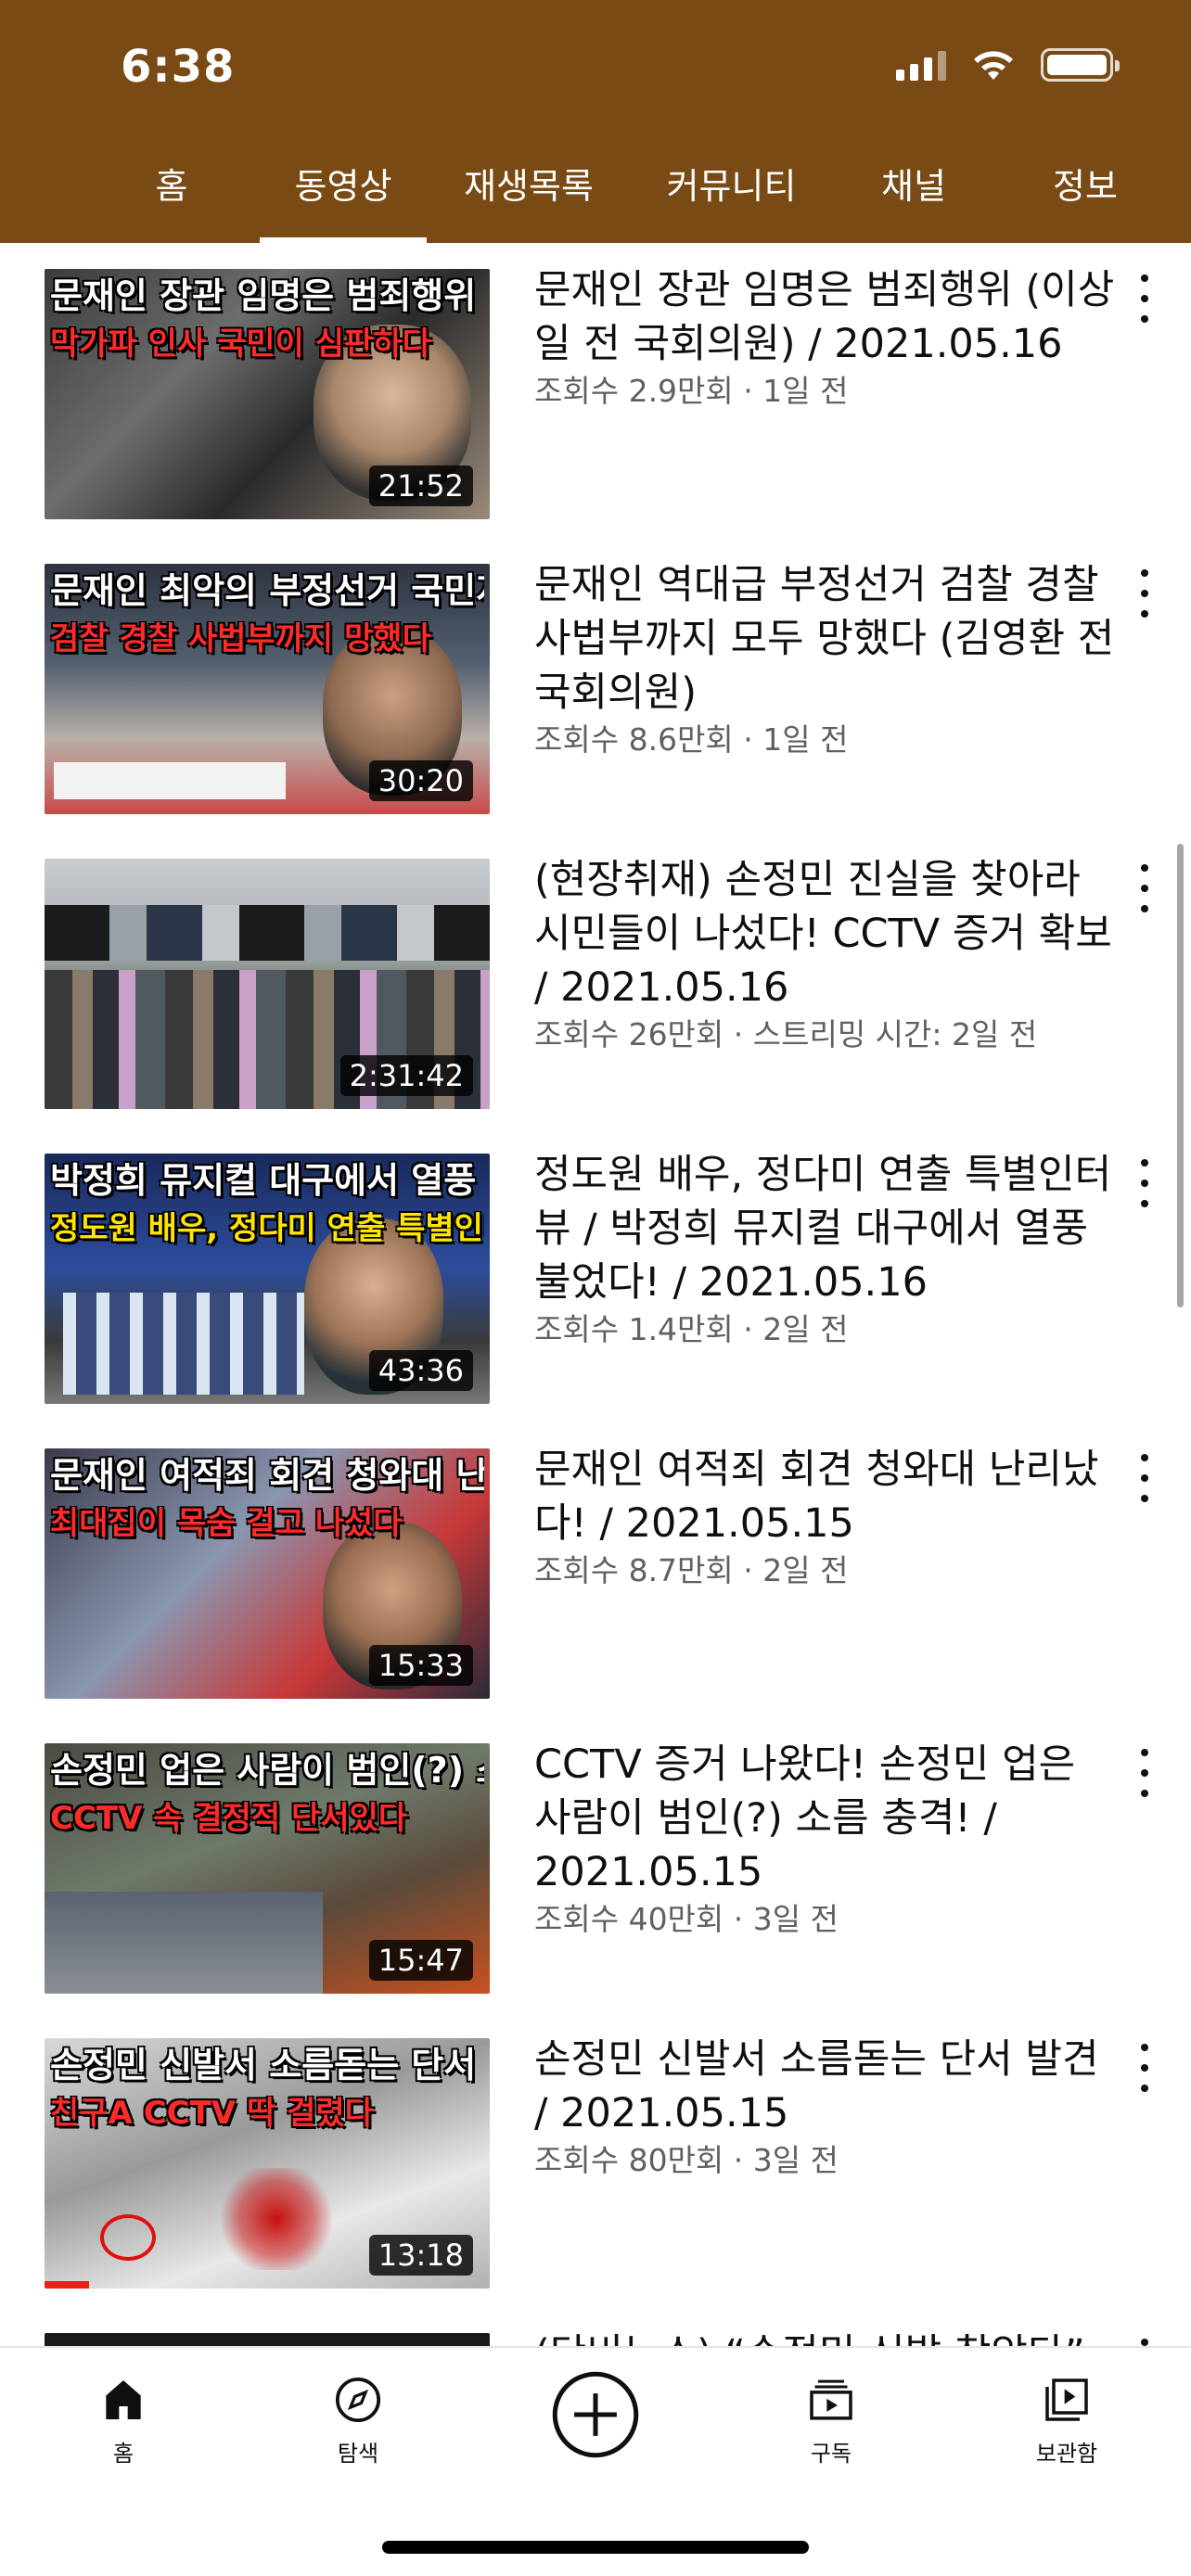  Describe the element at coordinates (267, 591) in the screenshot. I see `thumbnail-headline: 문재인 최악의 부정선거 국민저항 시작` at that location.